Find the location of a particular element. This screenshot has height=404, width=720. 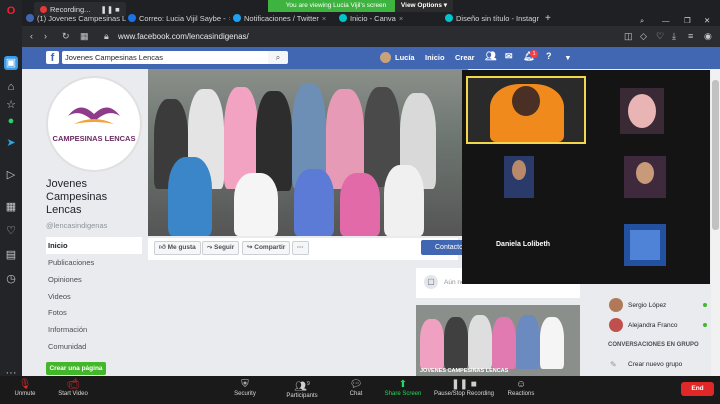

speed-dial-icon: ▣ is located at coordinates (11, 63).